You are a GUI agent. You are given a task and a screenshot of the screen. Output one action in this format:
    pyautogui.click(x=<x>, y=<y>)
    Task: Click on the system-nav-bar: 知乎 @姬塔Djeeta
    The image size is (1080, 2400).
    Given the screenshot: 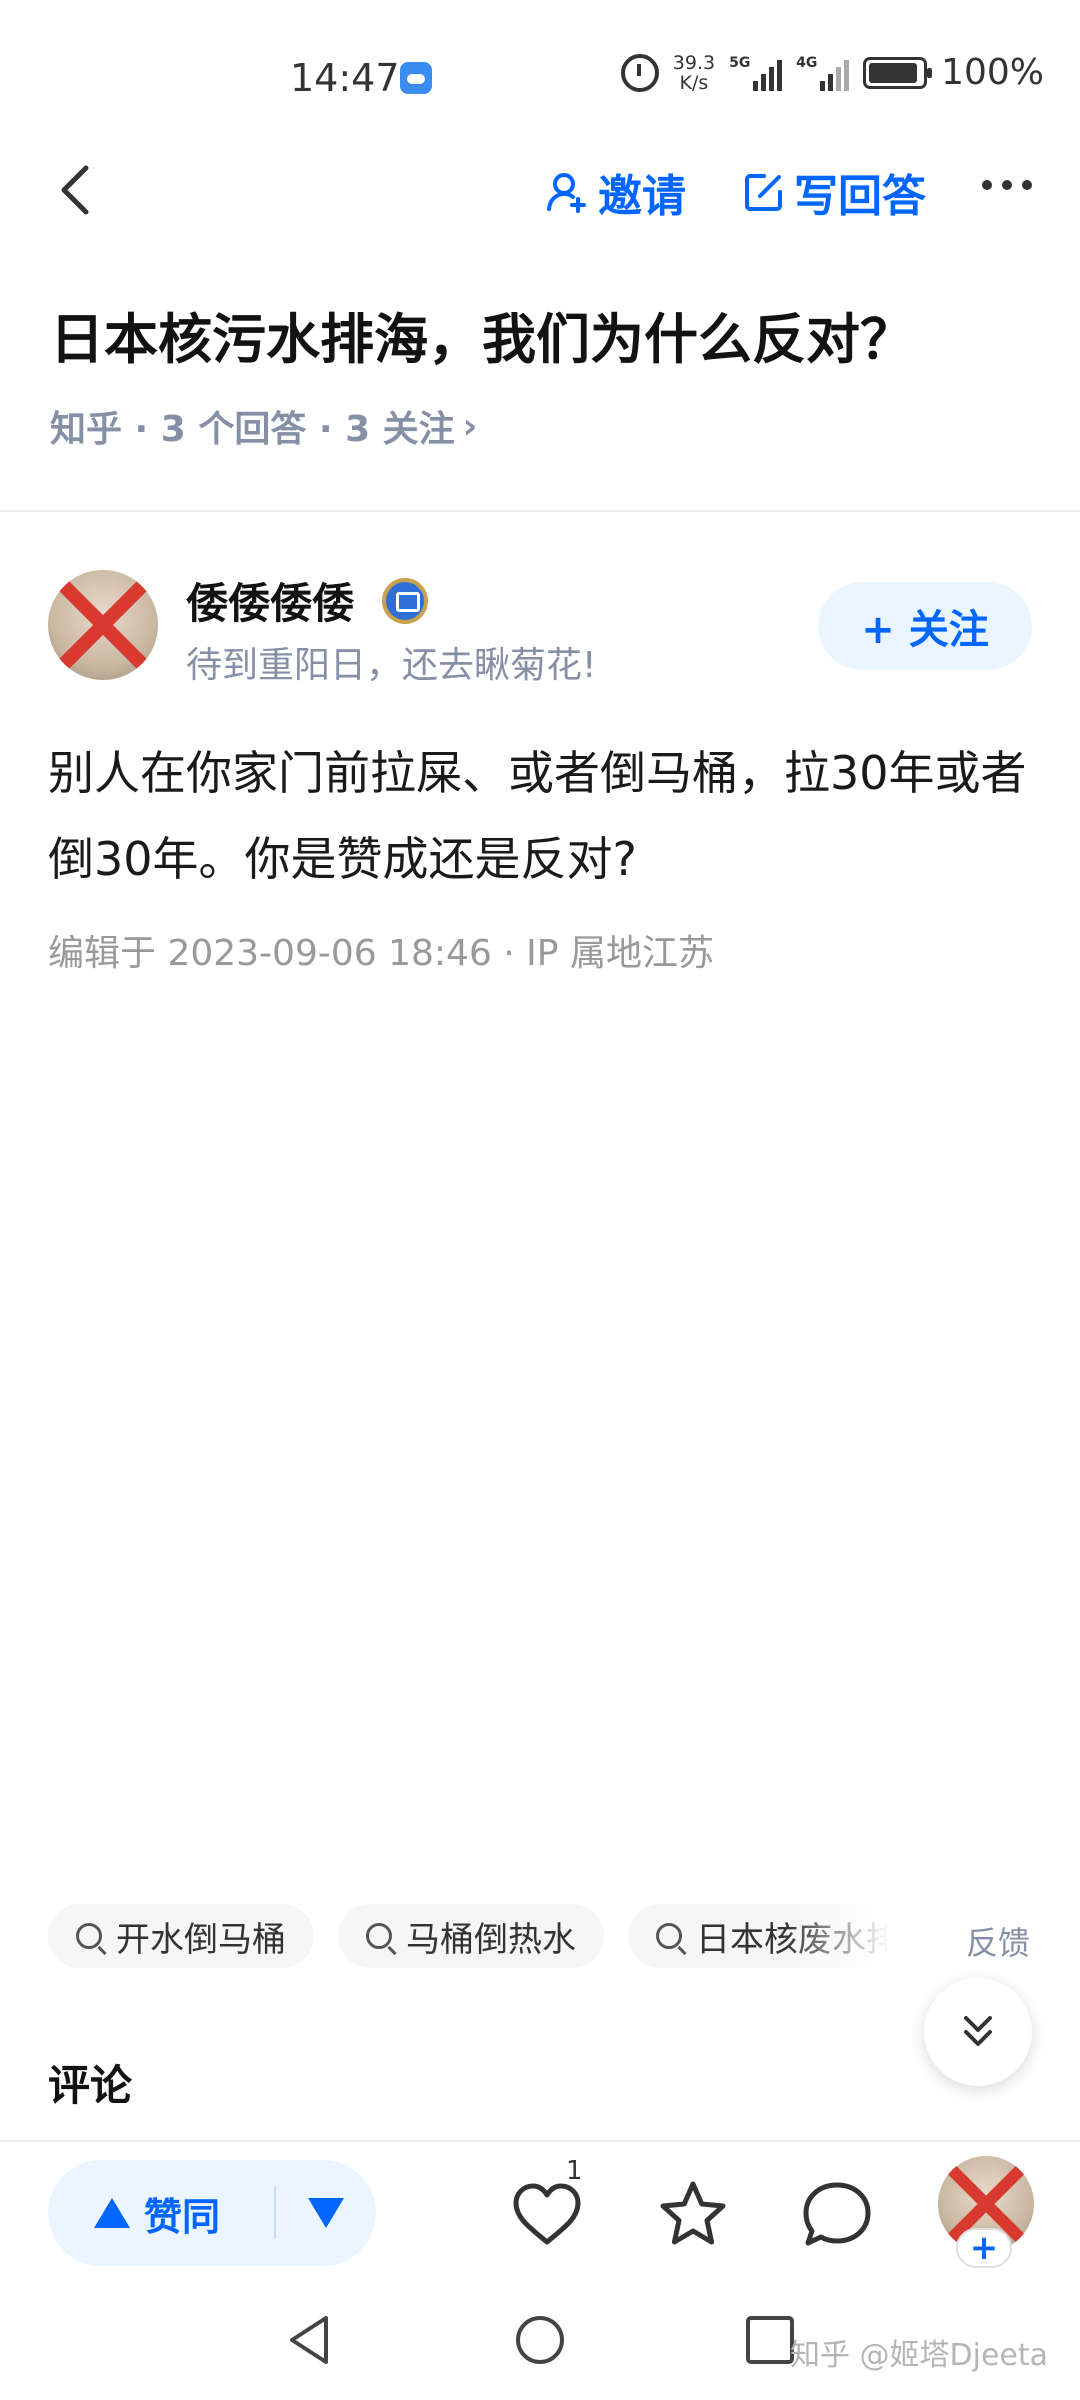 What is the action you would take?
    pyautogui.click(x=540, y=2345)
    